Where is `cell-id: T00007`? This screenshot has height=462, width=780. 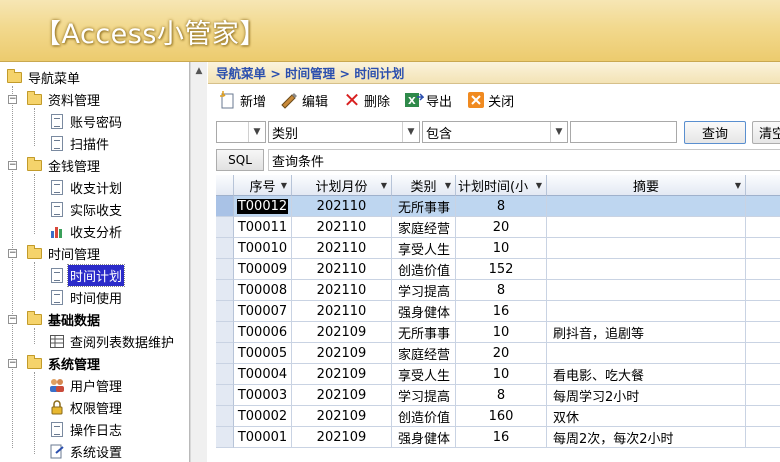
cell-id: T00007 is located at coordinates (263, 311).